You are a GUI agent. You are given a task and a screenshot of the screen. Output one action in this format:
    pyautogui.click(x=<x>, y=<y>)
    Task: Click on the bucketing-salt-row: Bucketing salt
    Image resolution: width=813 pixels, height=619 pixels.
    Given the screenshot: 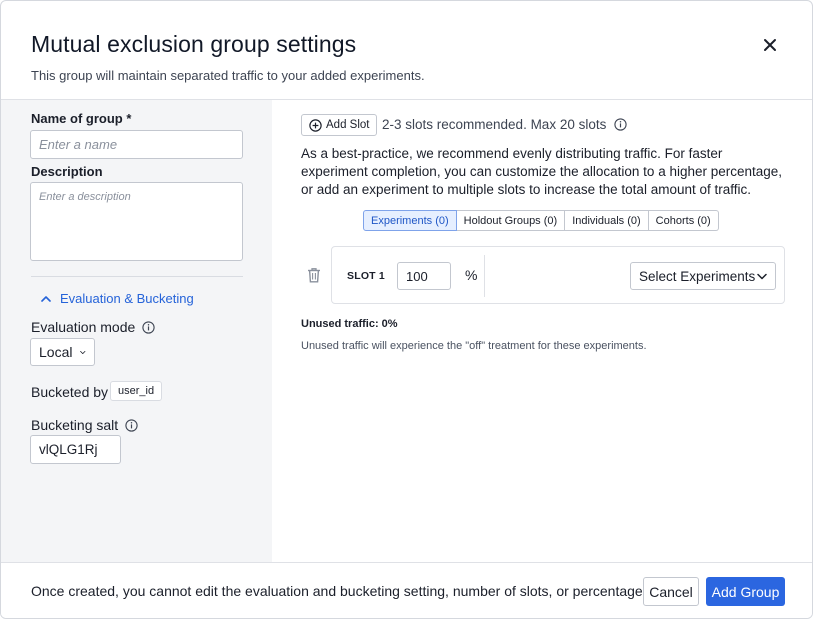 What is the action you would take?
    pyautogui.click(x=84, y=425)
    